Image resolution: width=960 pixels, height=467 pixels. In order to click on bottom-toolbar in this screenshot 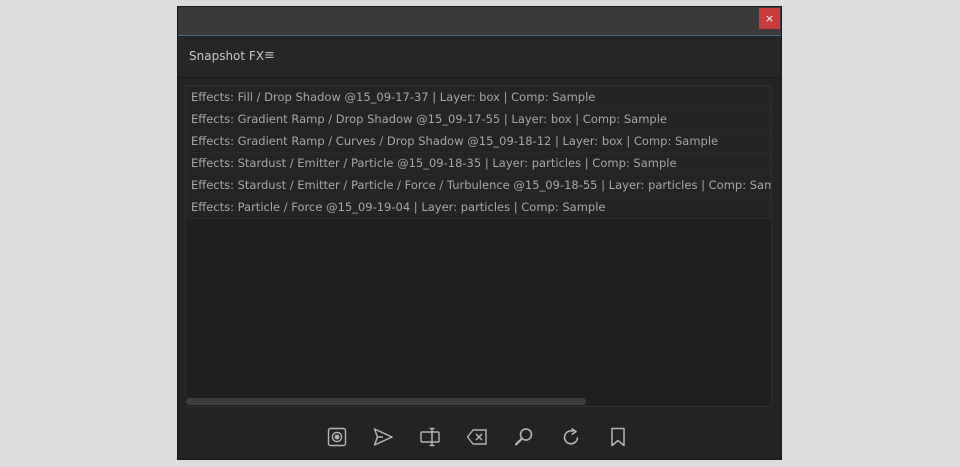, I will do `click(479, 437)`.